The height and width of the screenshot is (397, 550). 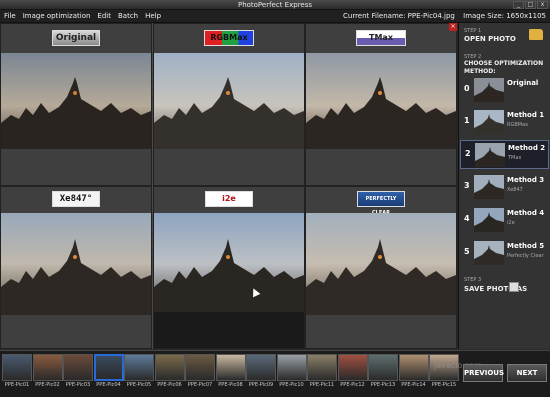 I want to click on thumbnail-label: PPE-Pic02, so click(x=47, y=385).